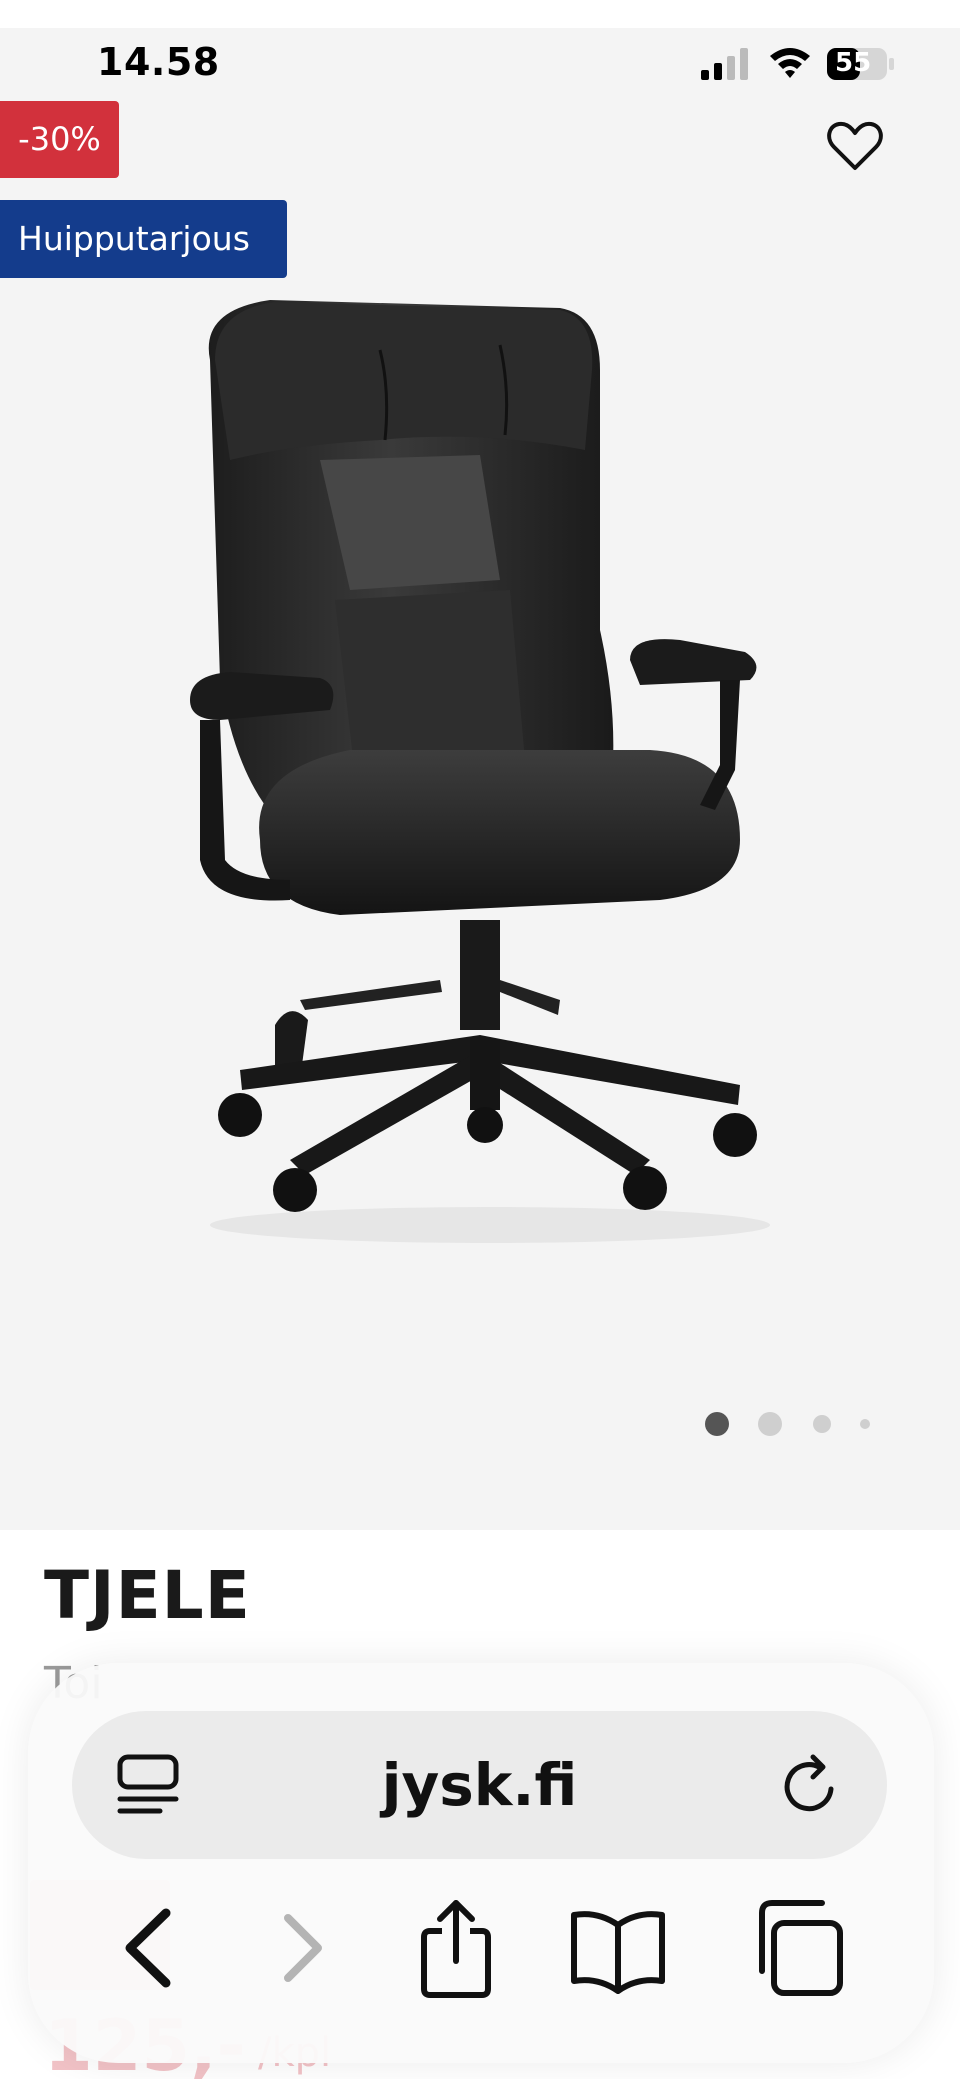  Describe the element at coordinates (456, 1948) in the screenshot. I see `share-icon` at that location.